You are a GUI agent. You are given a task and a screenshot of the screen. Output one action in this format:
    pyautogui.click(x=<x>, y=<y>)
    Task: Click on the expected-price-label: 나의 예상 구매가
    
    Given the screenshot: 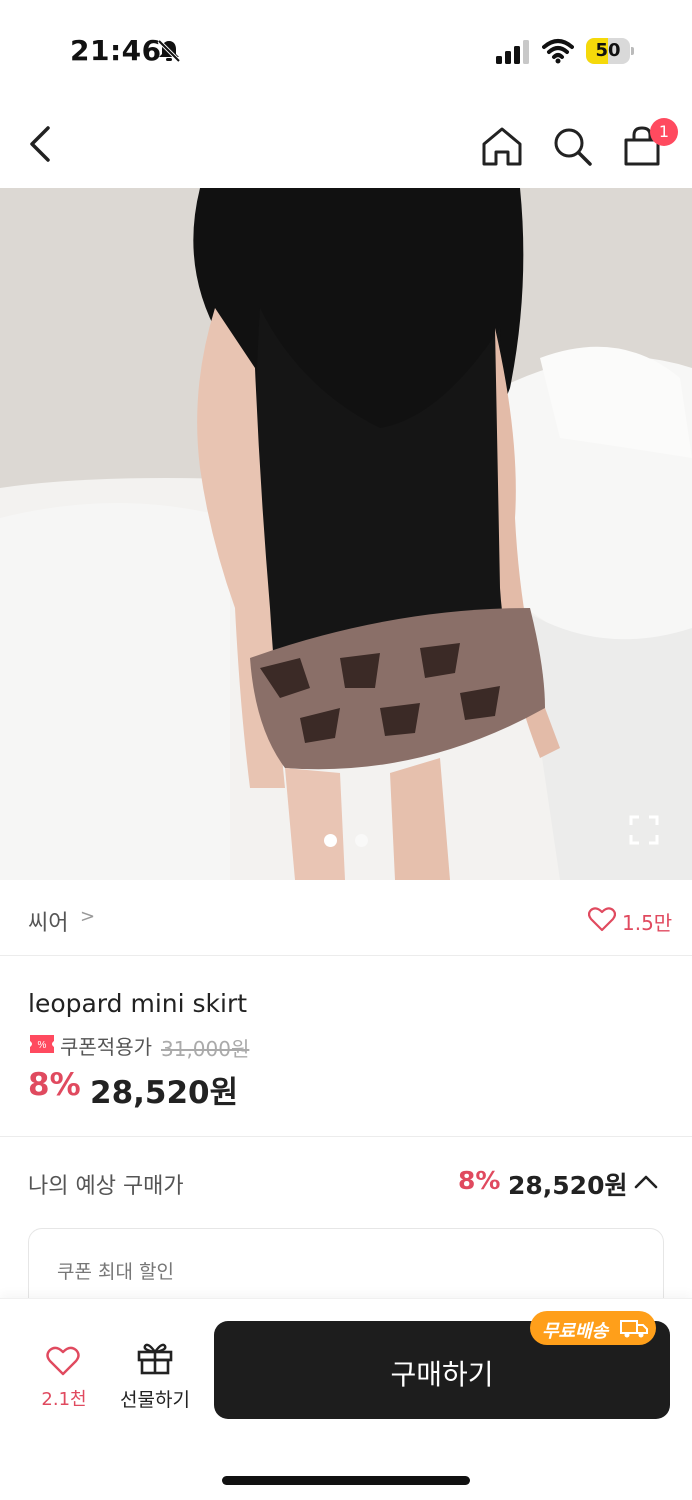 What is the action you would take?
    pyautogui.click(x=106, y=1186)
    